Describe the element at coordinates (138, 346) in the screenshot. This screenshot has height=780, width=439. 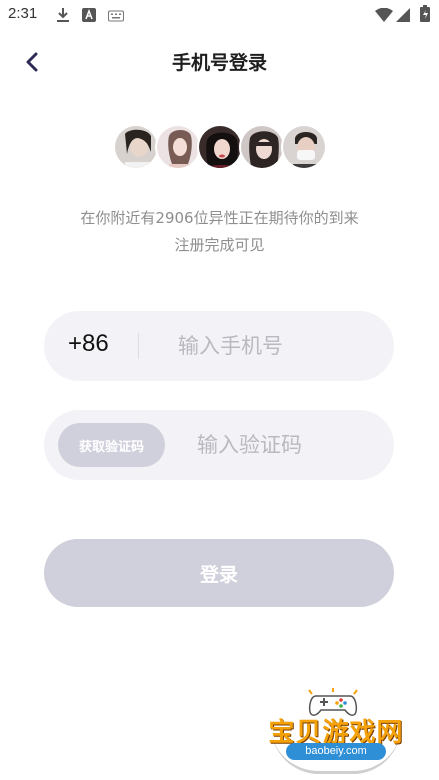
I see `divider` at that location.